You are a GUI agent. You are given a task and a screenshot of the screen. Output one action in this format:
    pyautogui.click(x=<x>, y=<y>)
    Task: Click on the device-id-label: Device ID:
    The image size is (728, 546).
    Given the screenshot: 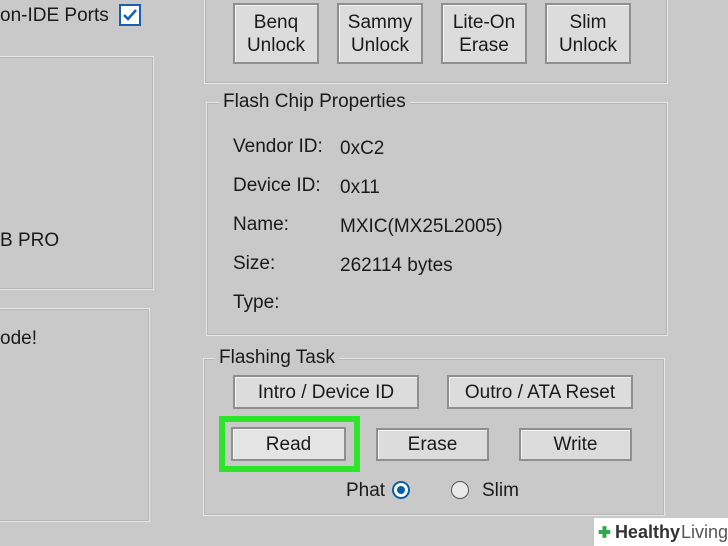 What is the action you would take?
    pyautogui.click(x=277, y=185)
    